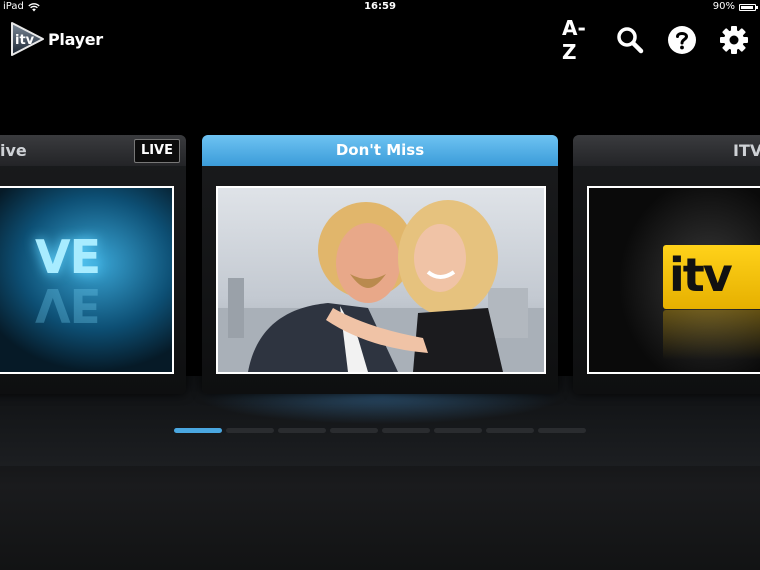  I want to click on gear-icon, so click(734, 40).